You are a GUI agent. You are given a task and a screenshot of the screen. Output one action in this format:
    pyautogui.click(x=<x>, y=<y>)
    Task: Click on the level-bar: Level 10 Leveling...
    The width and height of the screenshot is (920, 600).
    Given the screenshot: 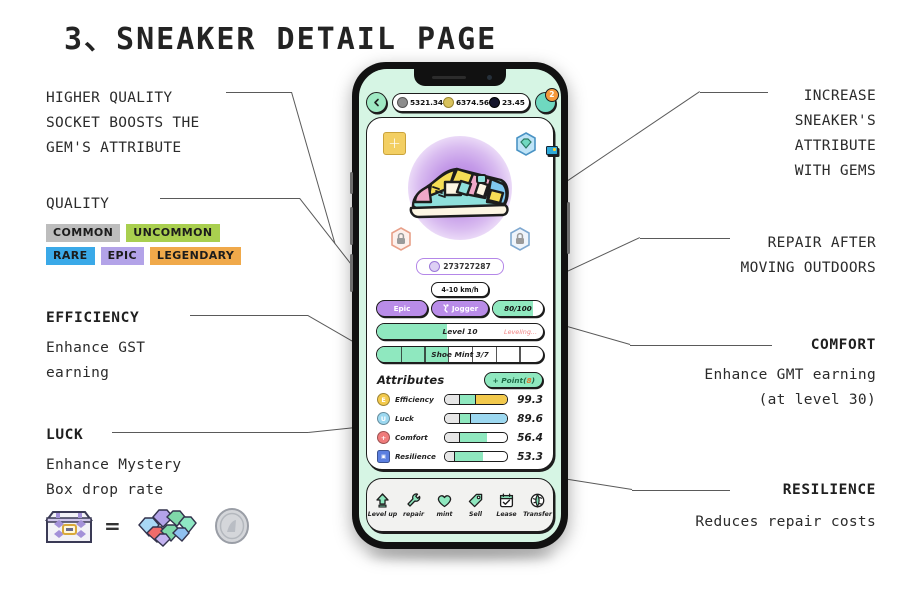 What is the action you would take?
    pyautogui.click(x=460, y=331)
    